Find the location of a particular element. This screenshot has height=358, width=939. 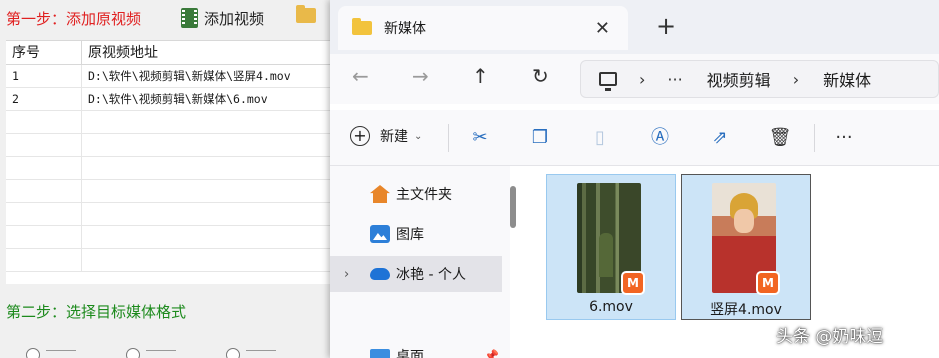

breadcrumb-item: 视频剪辑 is located at coordinates (739, 79).